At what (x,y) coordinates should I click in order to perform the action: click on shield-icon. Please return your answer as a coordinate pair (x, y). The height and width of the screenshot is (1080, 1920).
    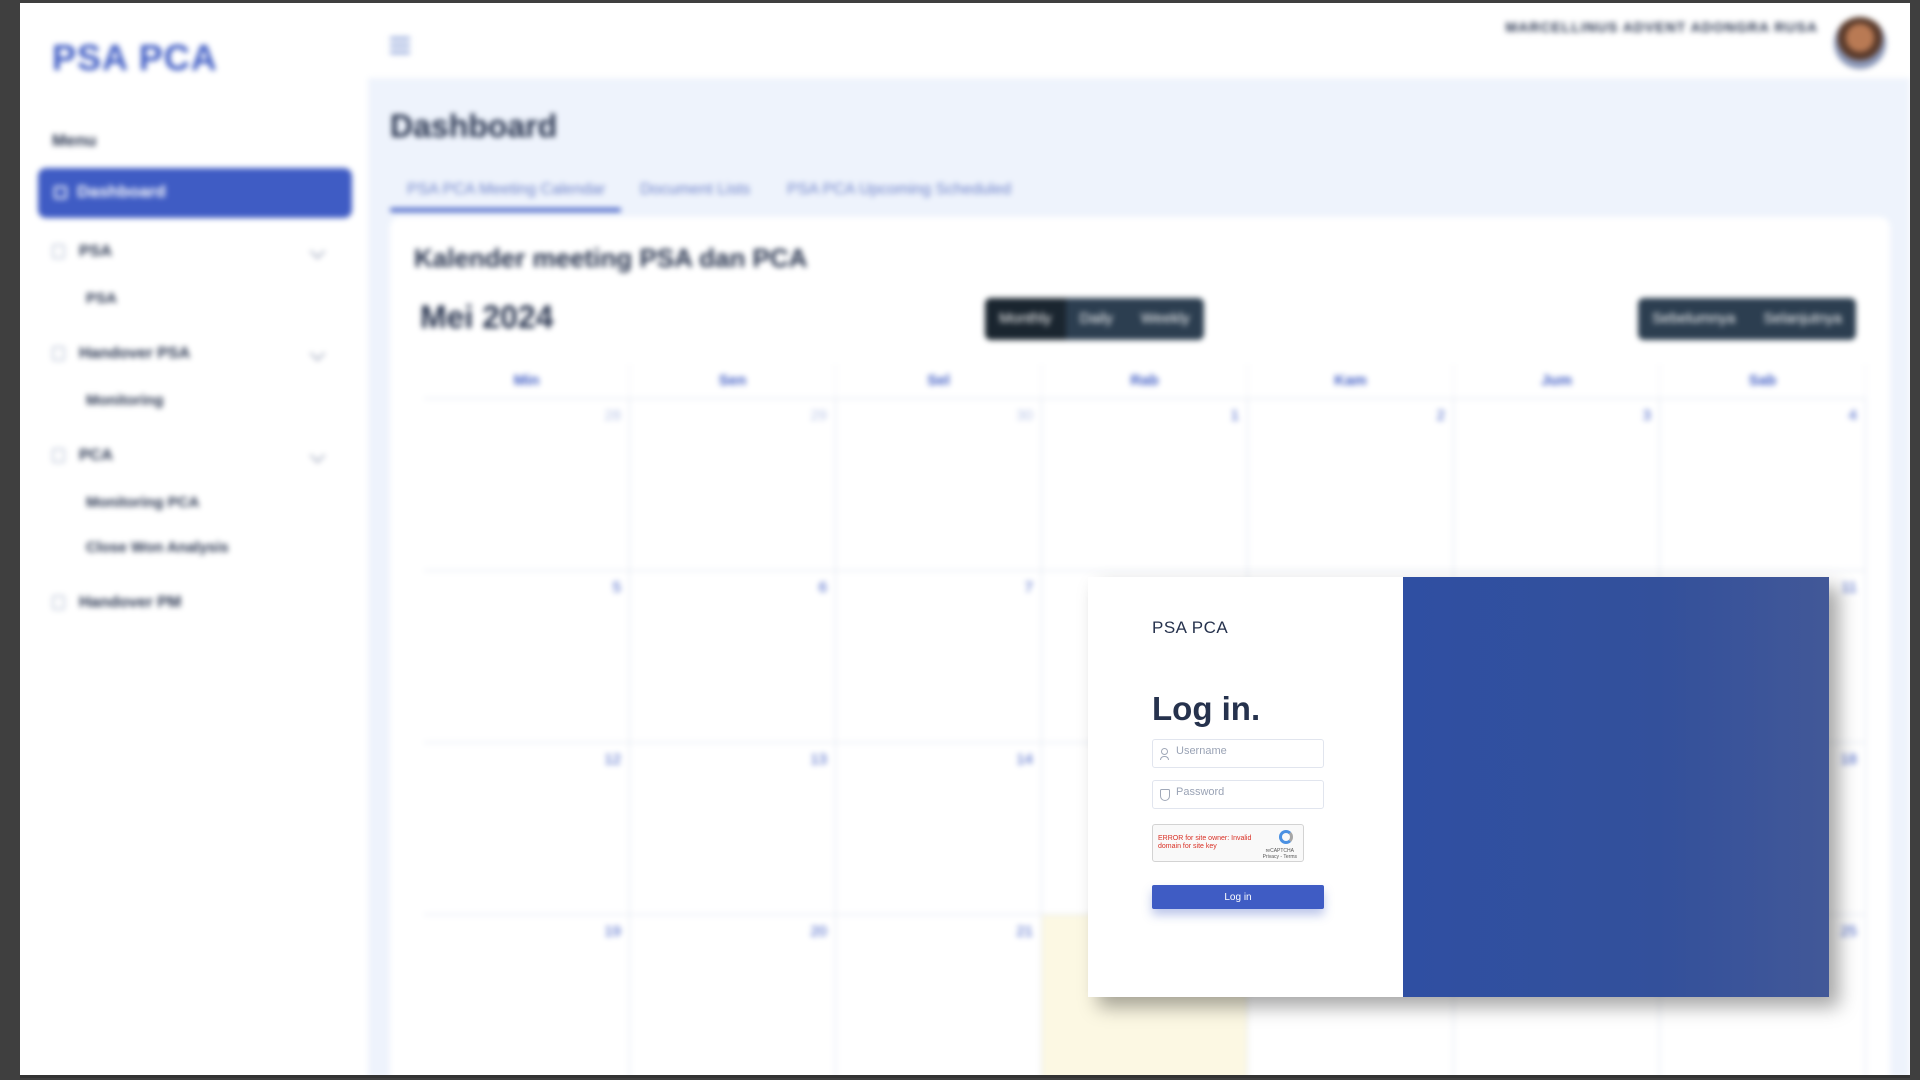
    Looking at the image, I should click on (1165, 795).